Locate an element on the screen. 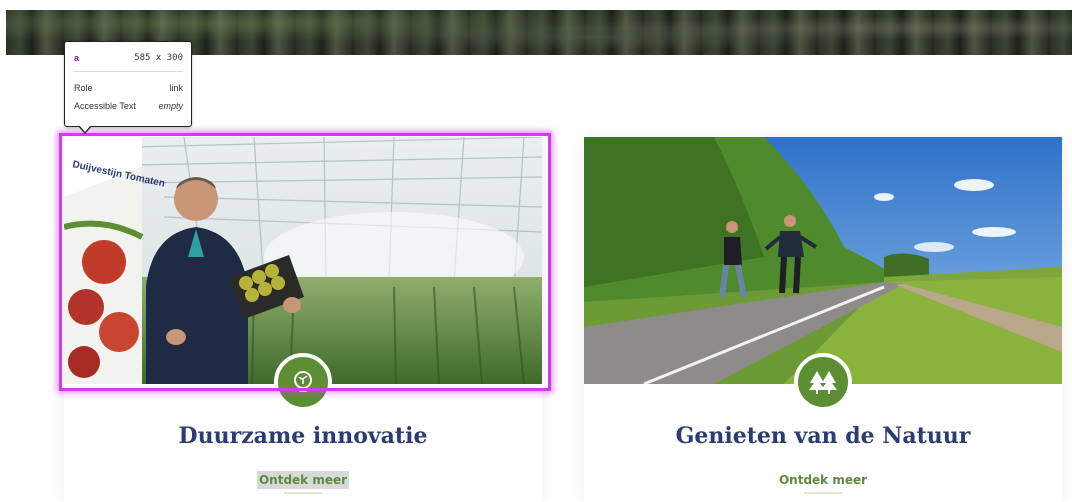  tooltip-divider is located at coordinates (128, 71).